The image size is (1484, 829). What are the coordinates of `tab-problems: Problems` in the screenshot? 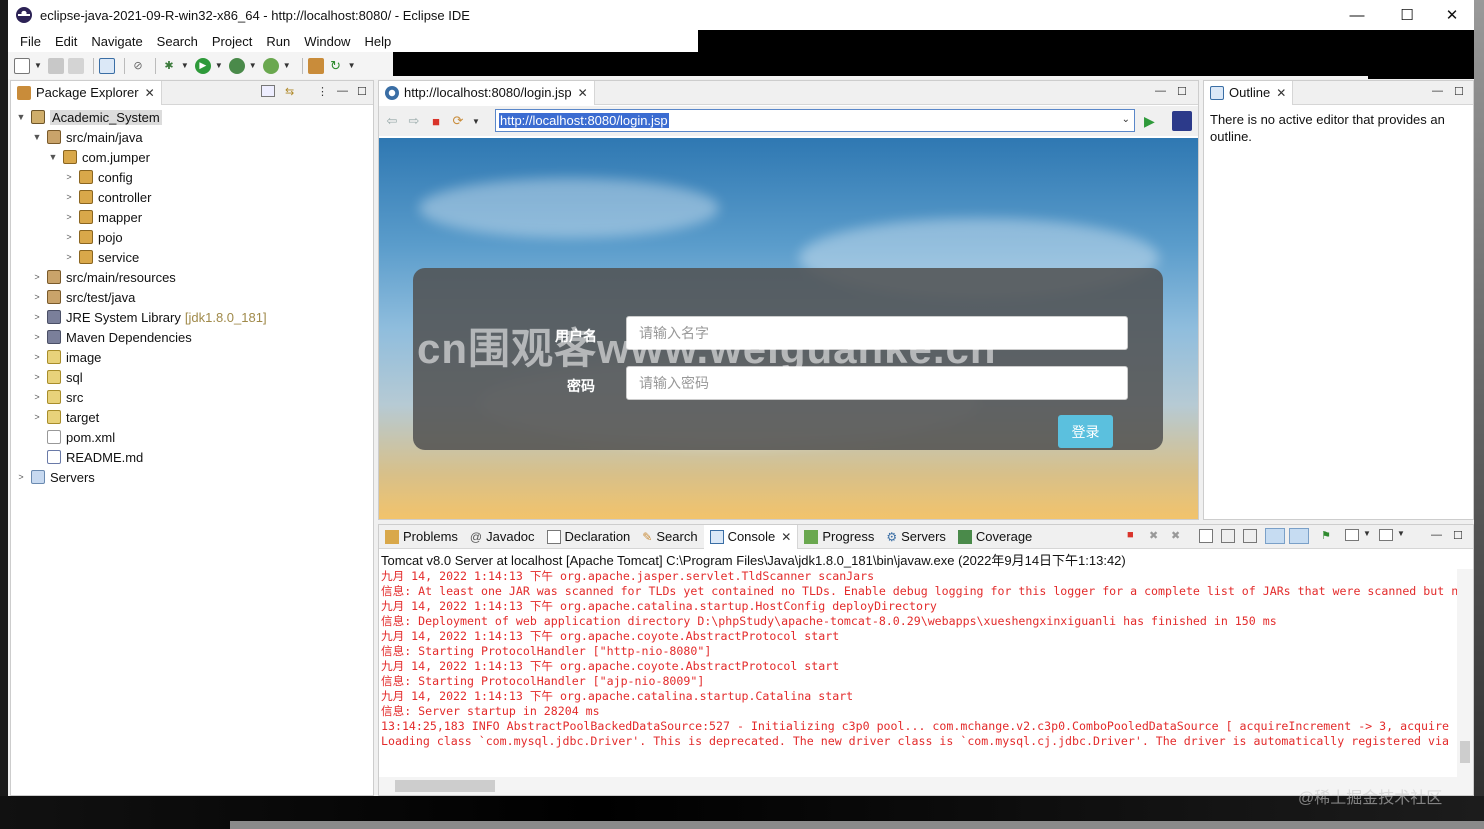 It's located at (421, 537).